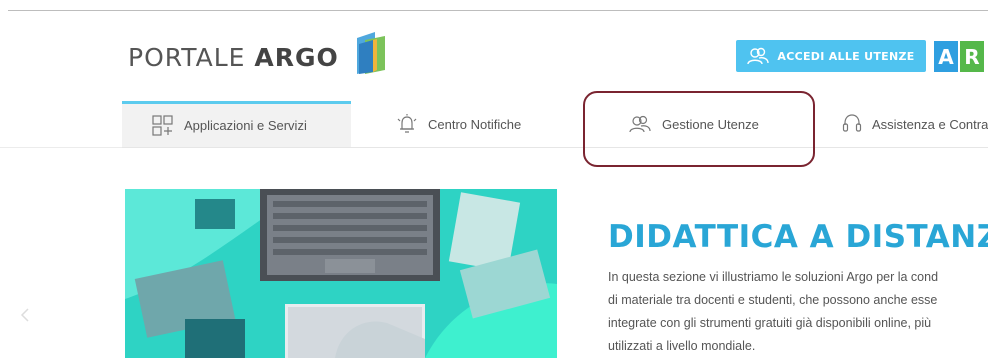 The height and width of the screenshot is (358, 988). What do you see at coordinates (946, 56) in the screenshot?
I see `brand-letter-a: A` at bounding box center [946, 56].